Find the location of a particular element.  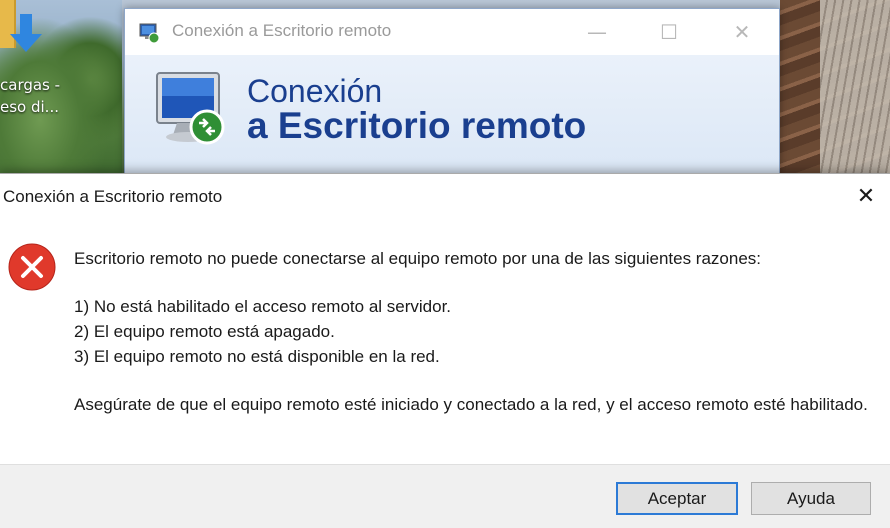

wallpaper-siding is located at coordinates (855, 87).